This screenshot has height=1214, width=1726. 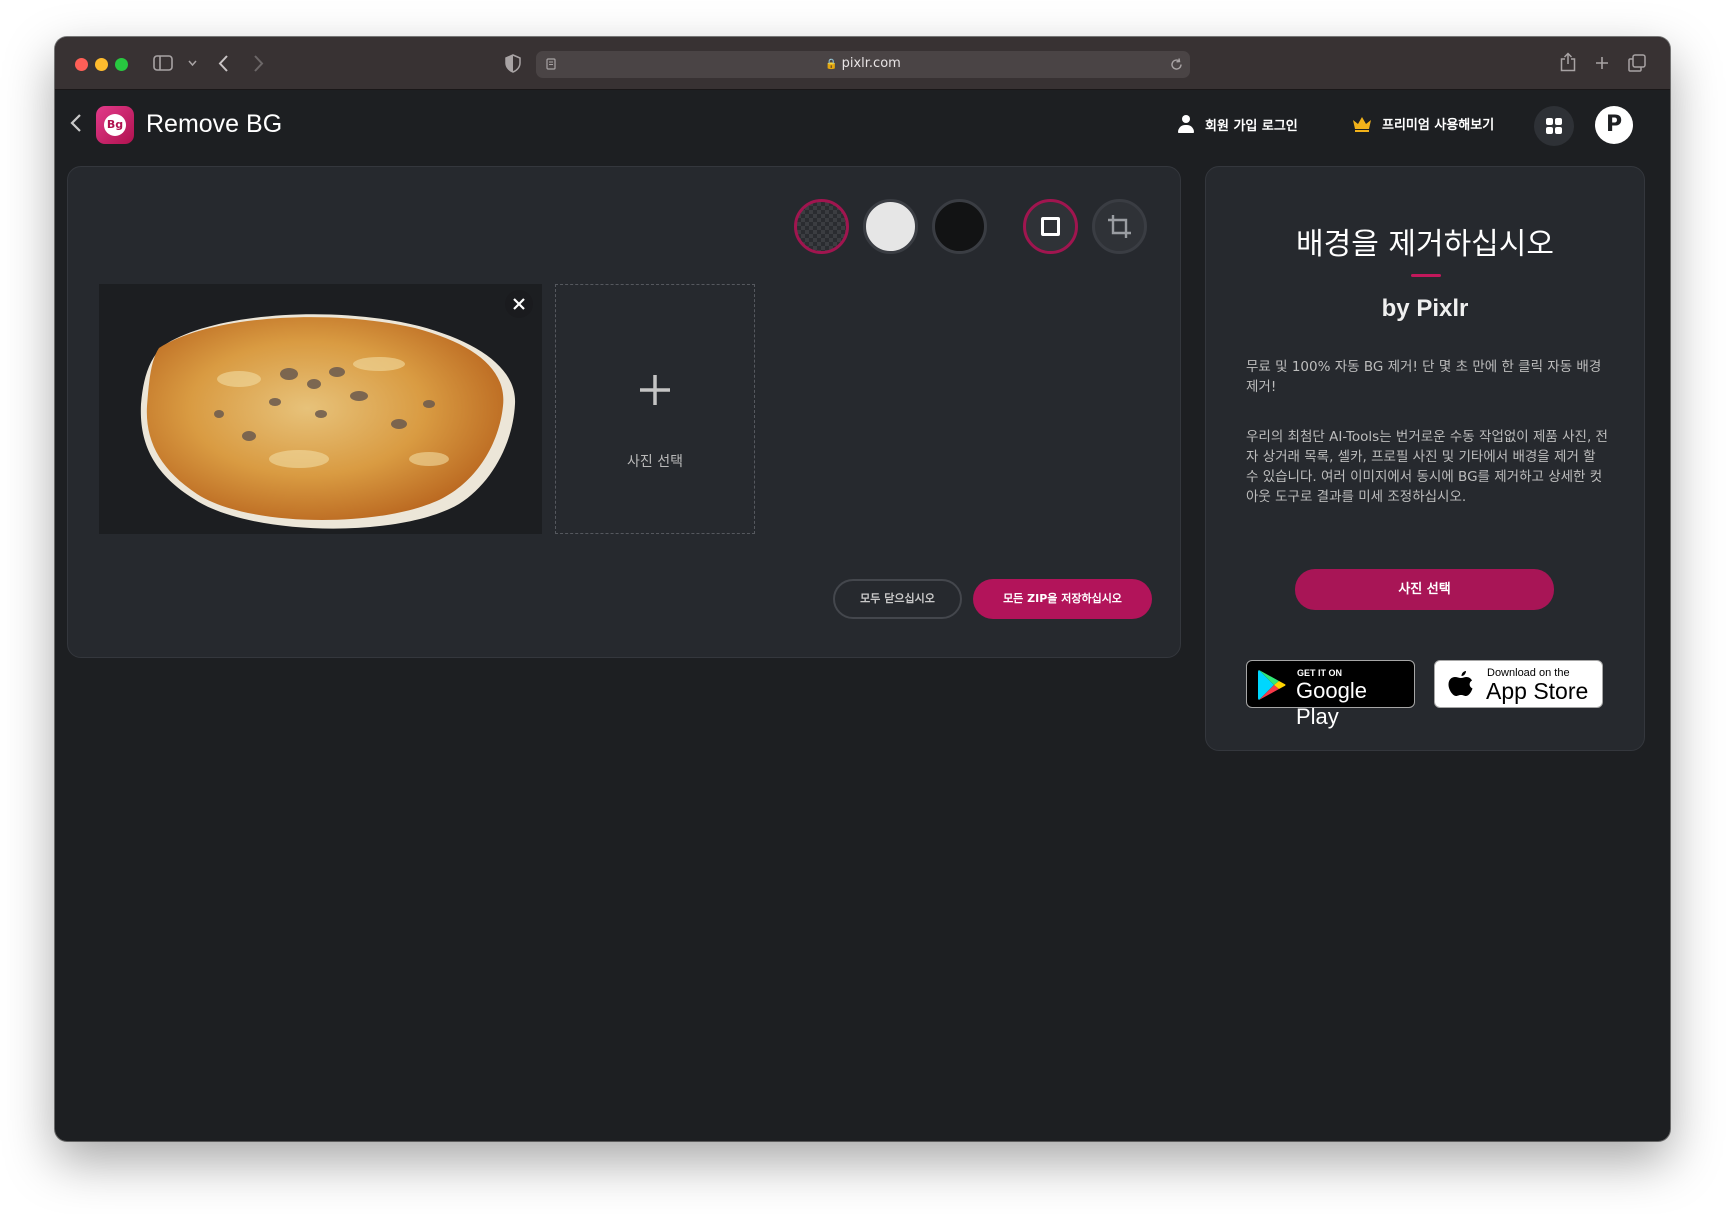 I want to click on square-tool-button, so click(x=1050, y=226).